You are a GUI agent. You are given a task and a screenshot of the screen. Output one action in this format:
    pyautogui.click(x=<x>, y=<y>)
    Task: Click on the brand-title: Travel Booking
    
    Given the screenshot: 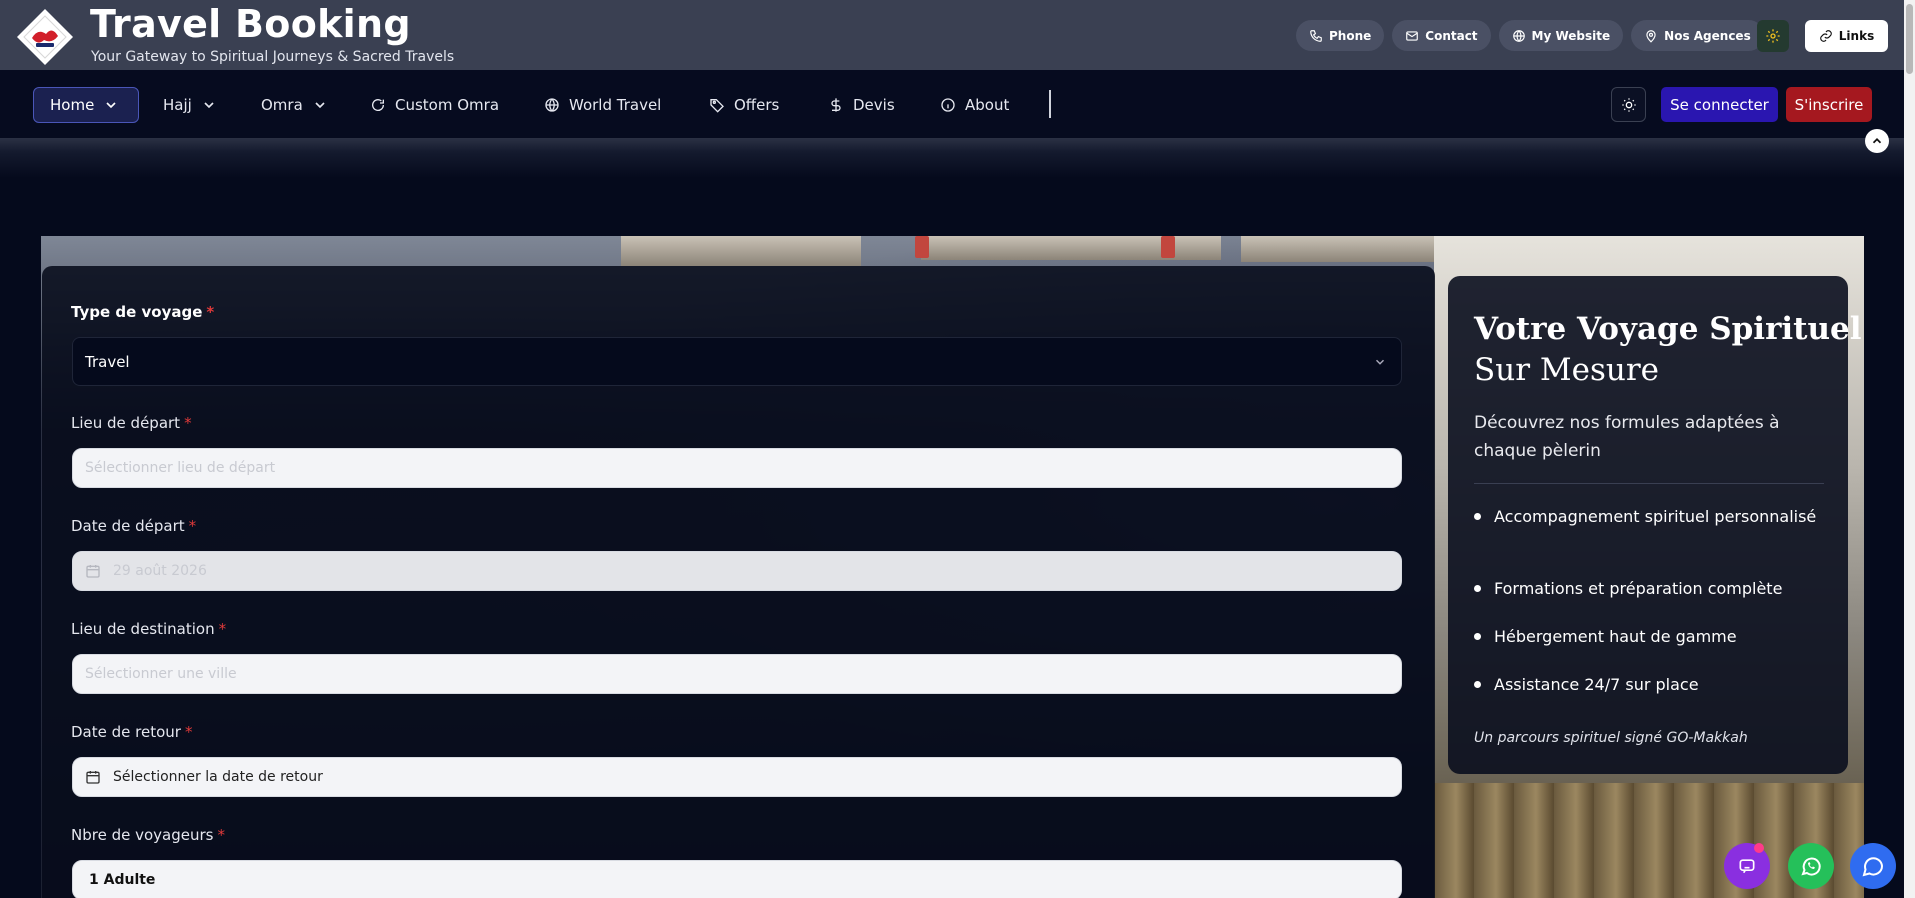 What is the action you would take?
    pyautogui.click(x=250, y=24)
    